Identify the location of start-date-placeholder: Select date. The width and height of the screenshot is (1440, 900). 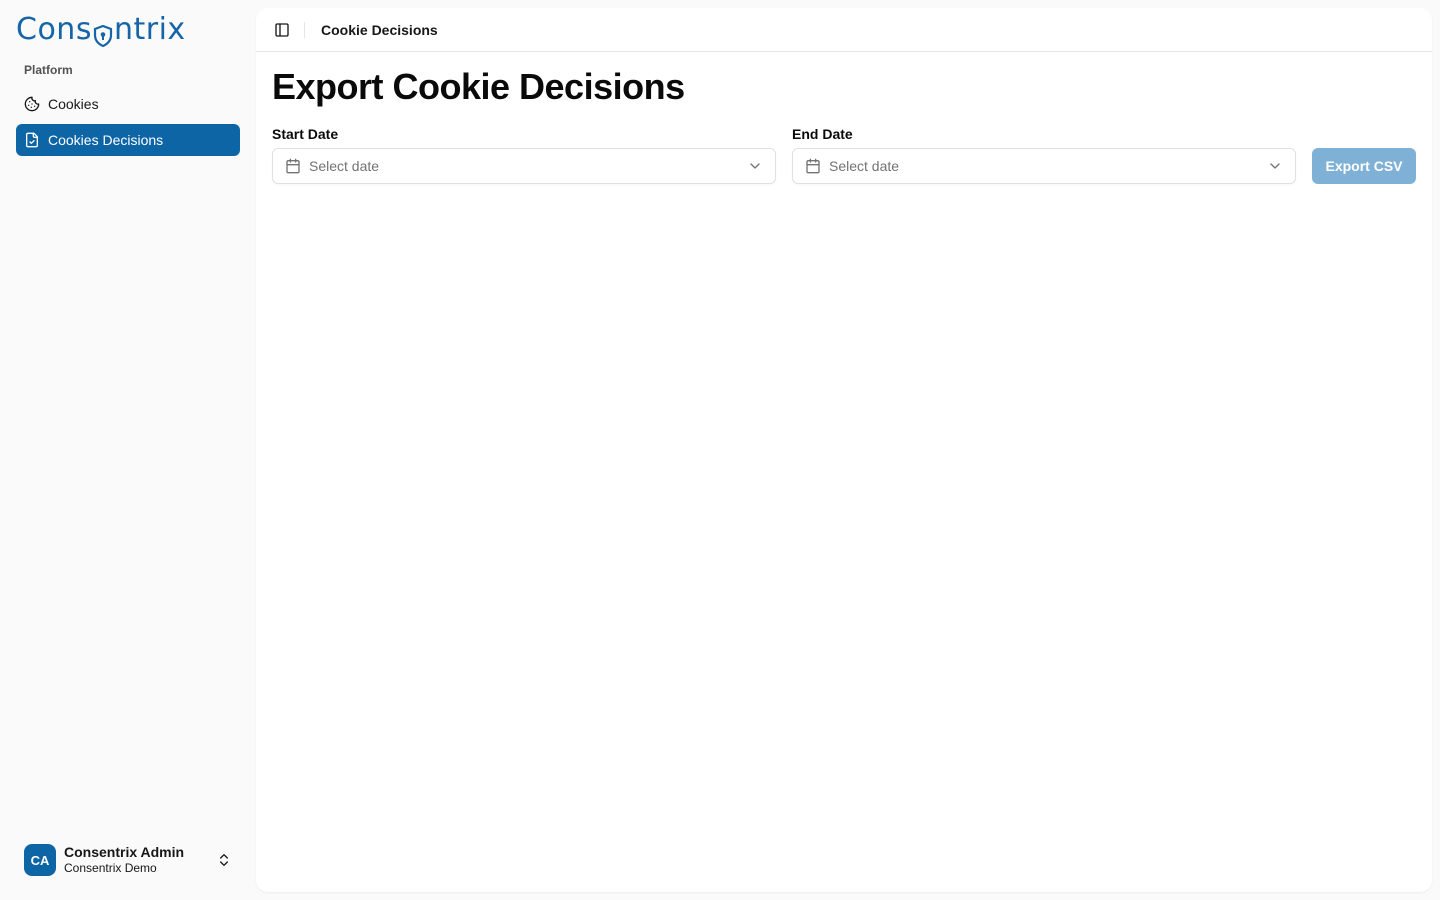
(344, 166).